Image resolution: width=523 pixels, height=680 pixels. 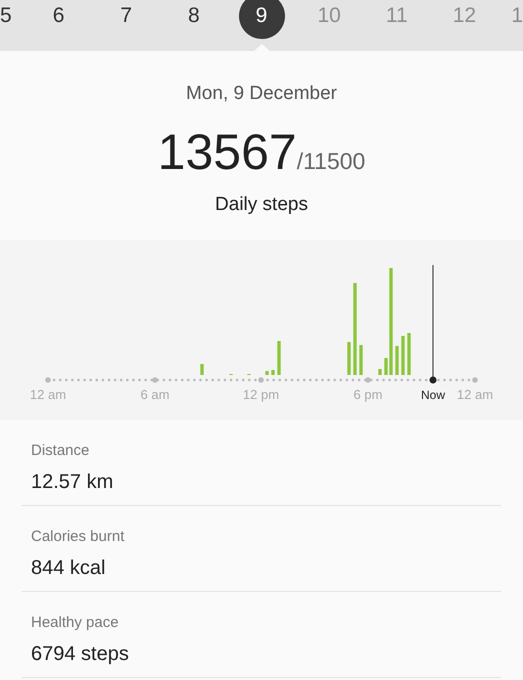 What do you see at coordinates (193, 19) in the screenshot?
I see `day-button: 8` at bounding box center [193, 19].